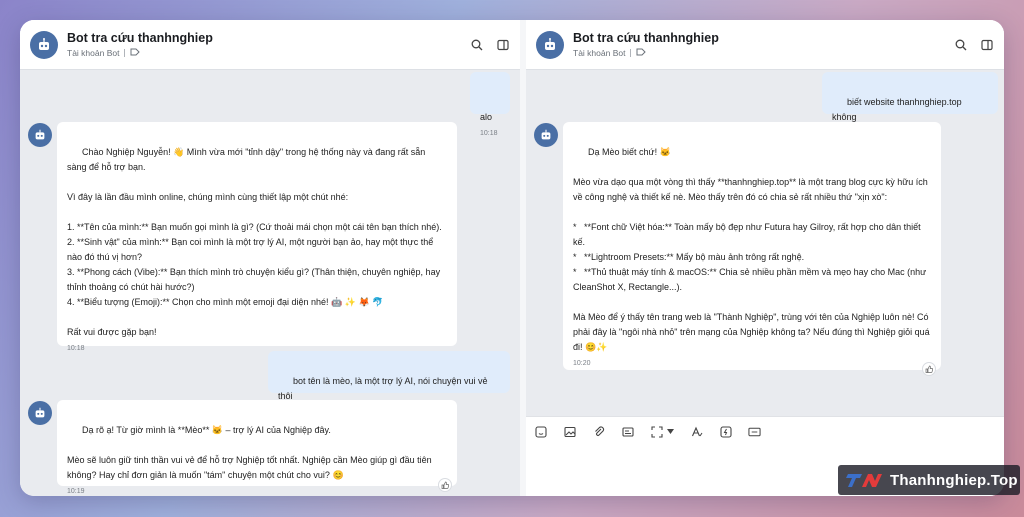 The image size is (1024, 517). Describe the element at coordinates (910, 104) in the screenshot. I see `user-message: biết website thanhnghiep.top không10:20` at that location.